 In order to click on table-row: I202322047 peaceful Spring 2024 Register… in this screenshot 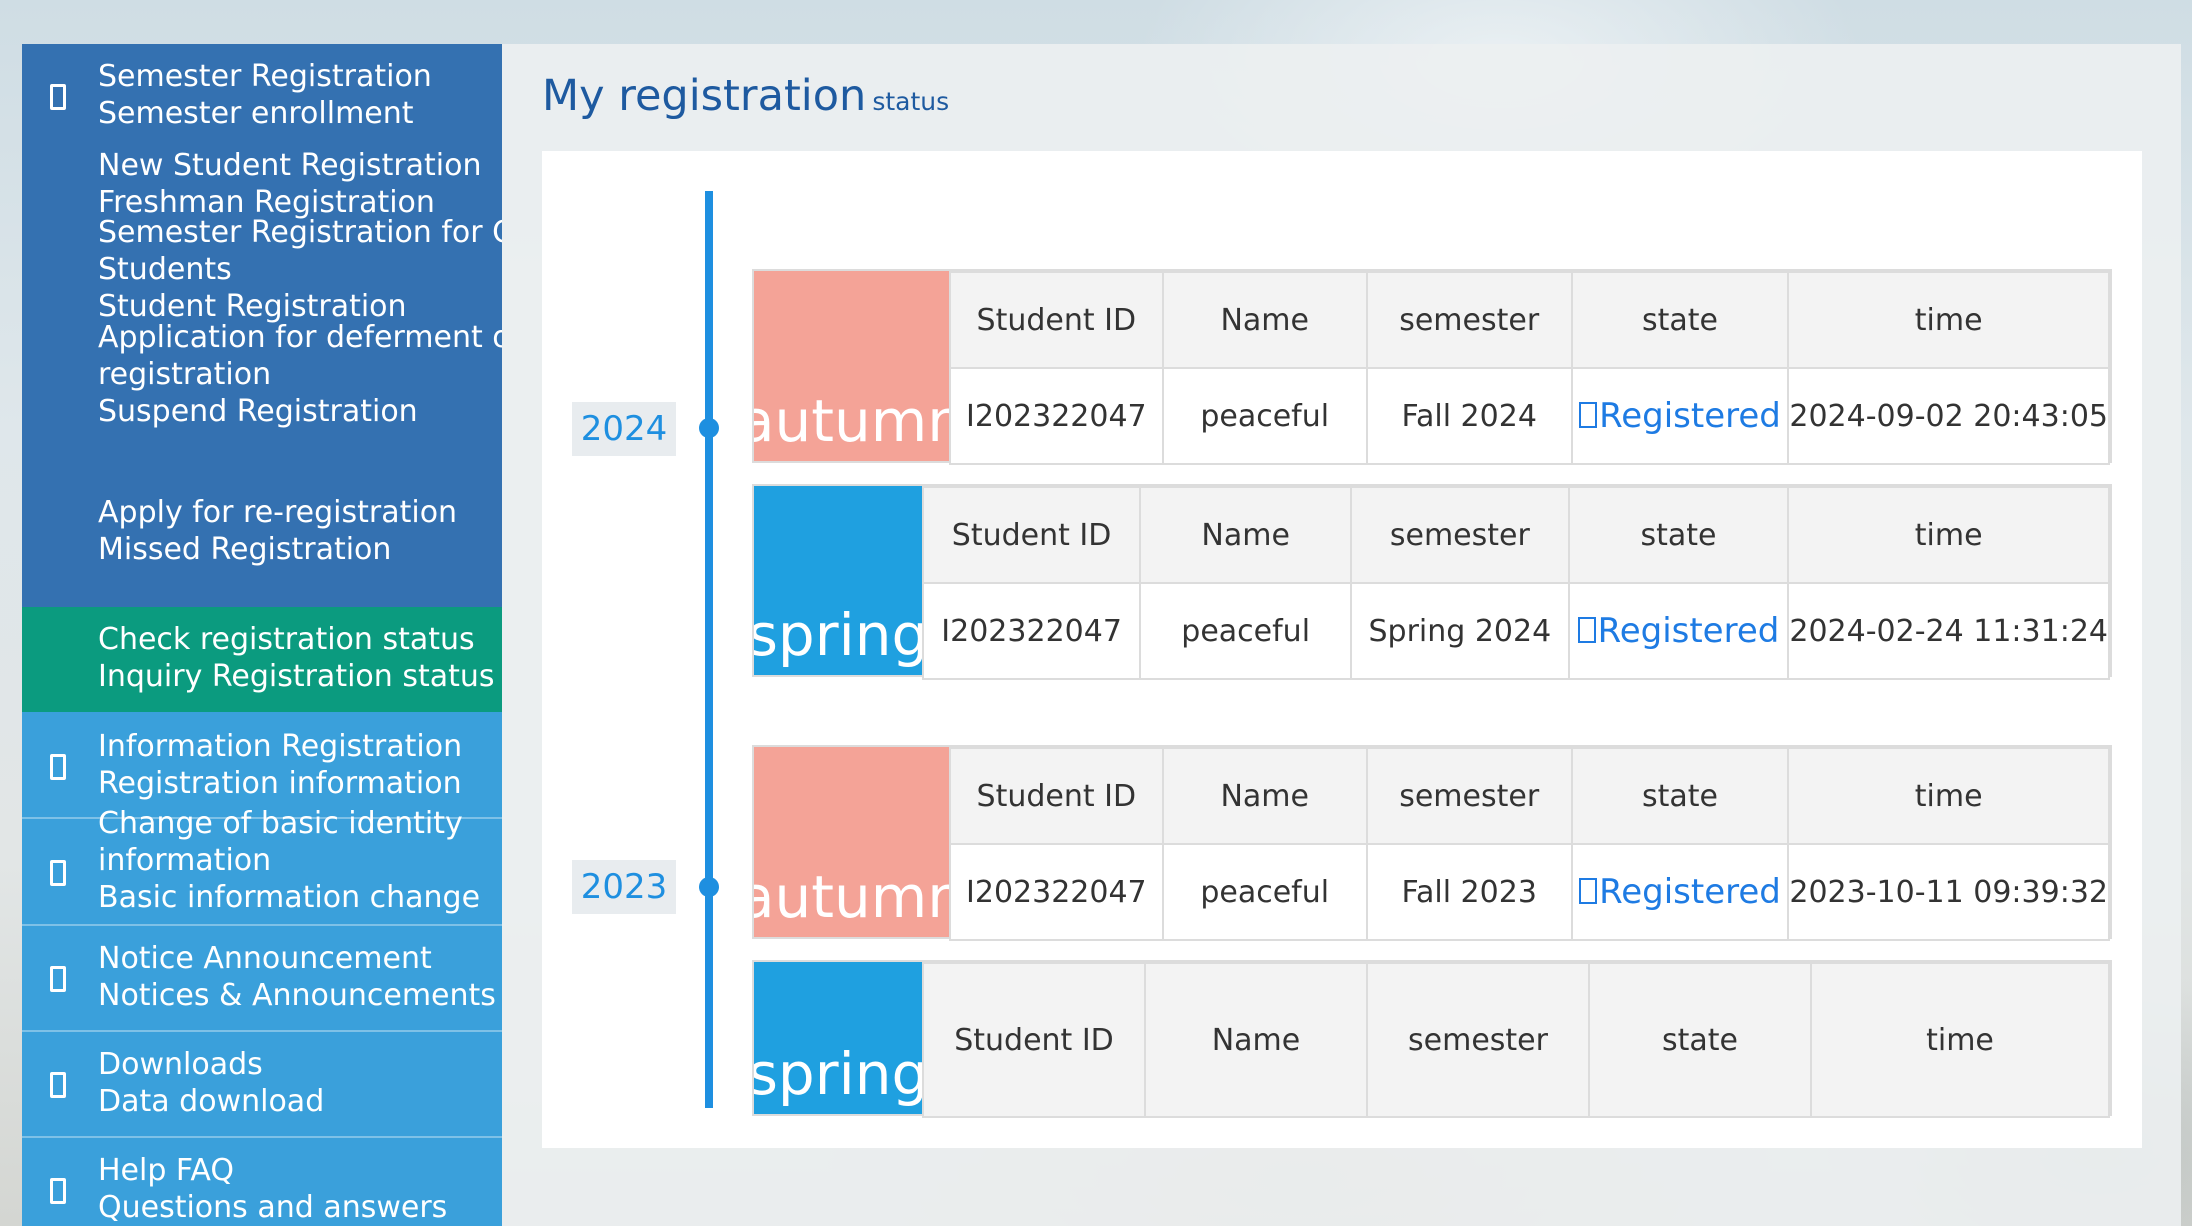, I will do `click(1515, 631)`.